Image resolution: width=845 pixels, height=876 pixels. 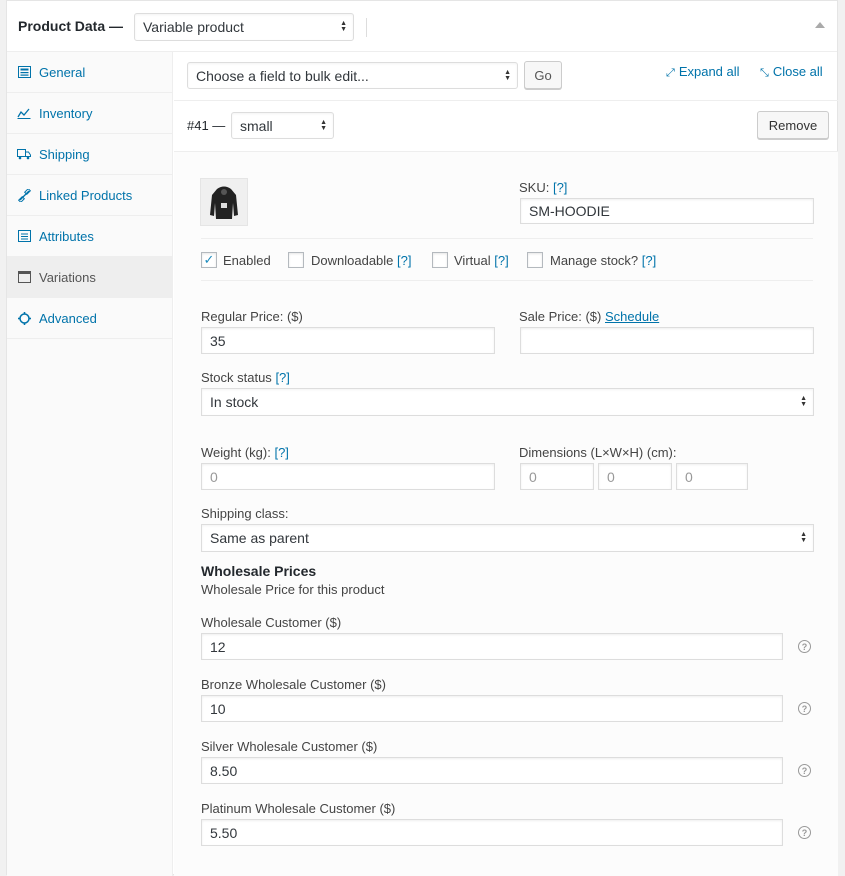 What do you see at coordinates (218, 646) in the screenshot?
I see `wholesale-customer-value: 12` at bounding box center [218, 646].